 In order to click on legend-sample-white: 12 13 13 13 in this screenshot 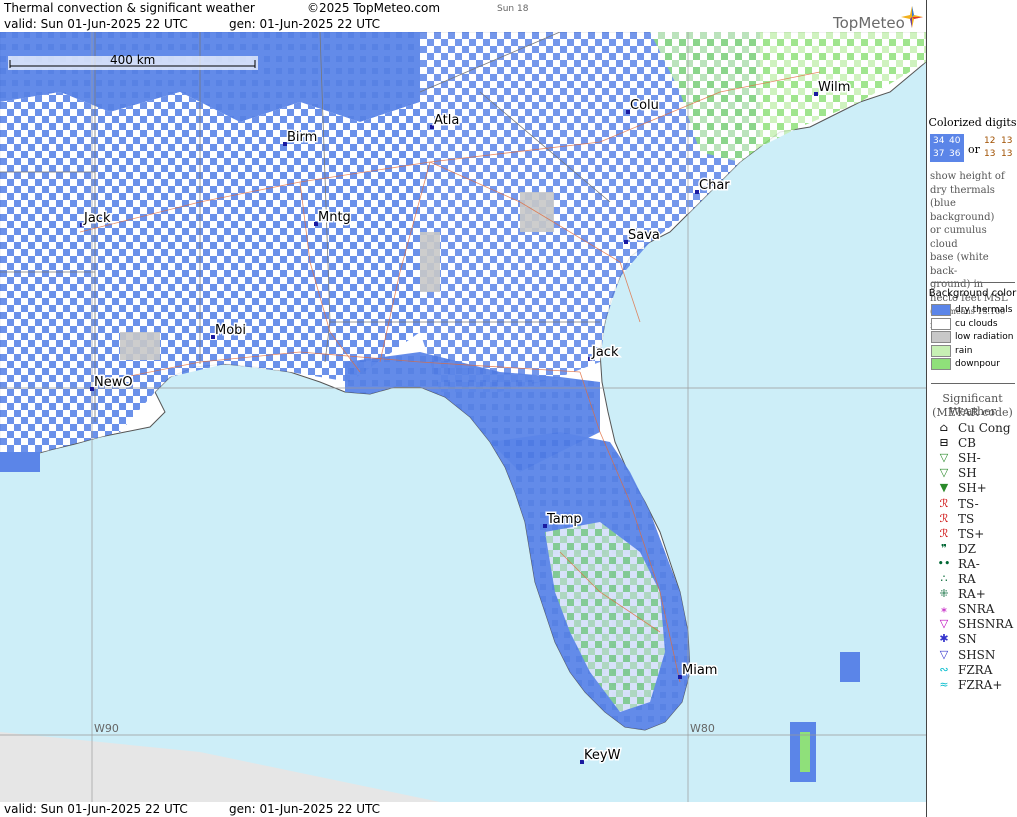, I will do `click(998, 147)`.